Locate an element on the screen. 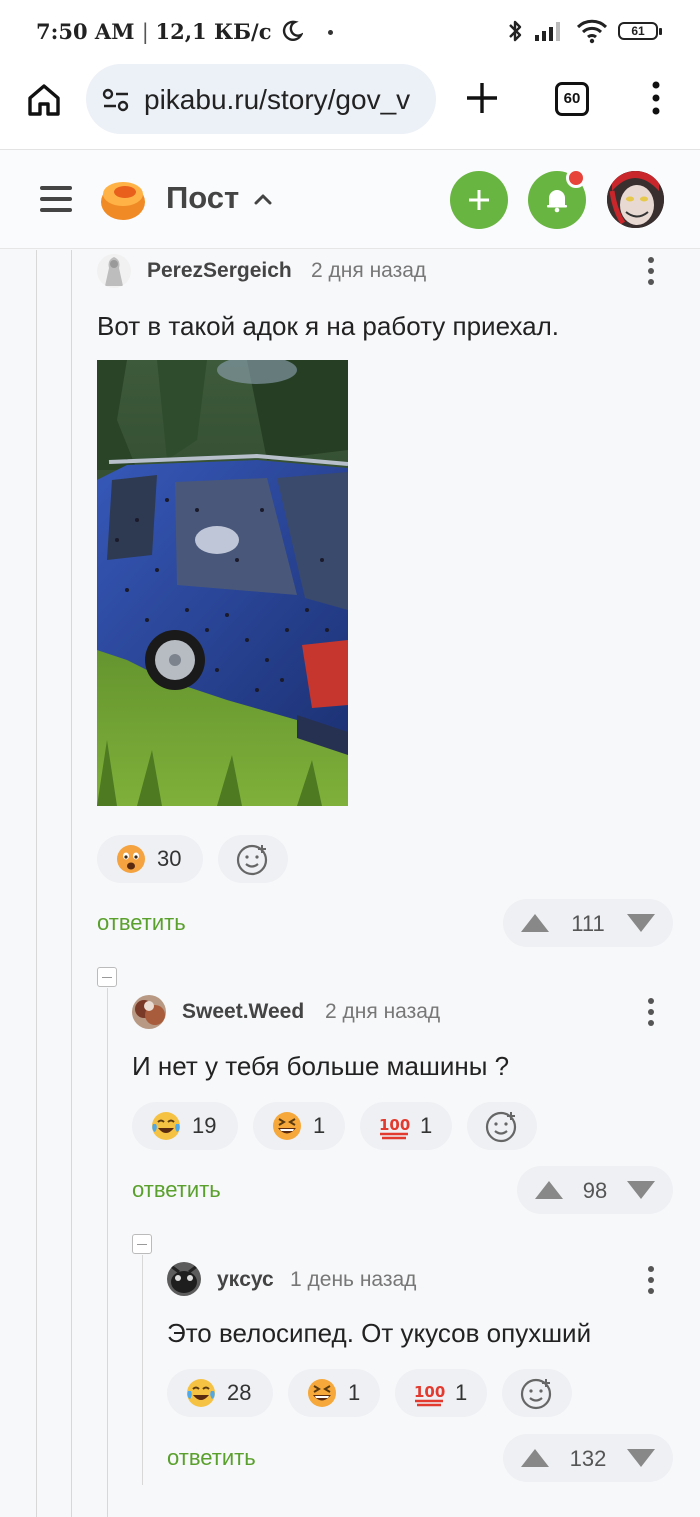 This screenshot has width=700, height=1517. url-text: pikabu.ru/story/gov_v is located at coordinates (277, 99).